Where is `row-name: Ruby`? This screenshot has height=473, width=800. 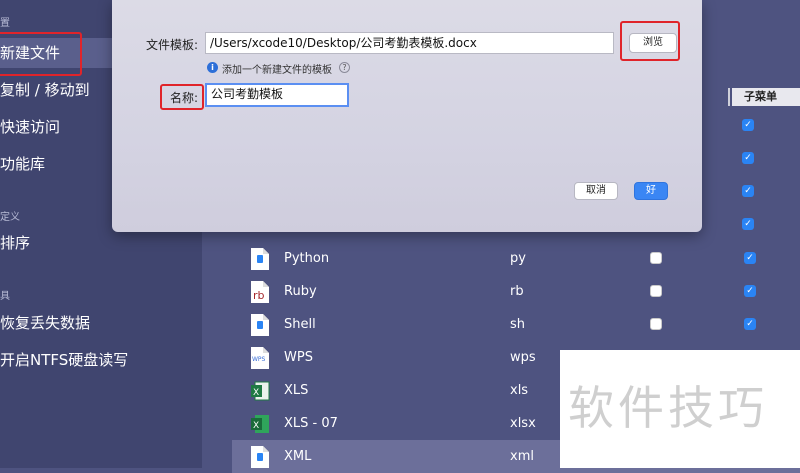
row-name: Ruby is located at coordinates (300, 291).